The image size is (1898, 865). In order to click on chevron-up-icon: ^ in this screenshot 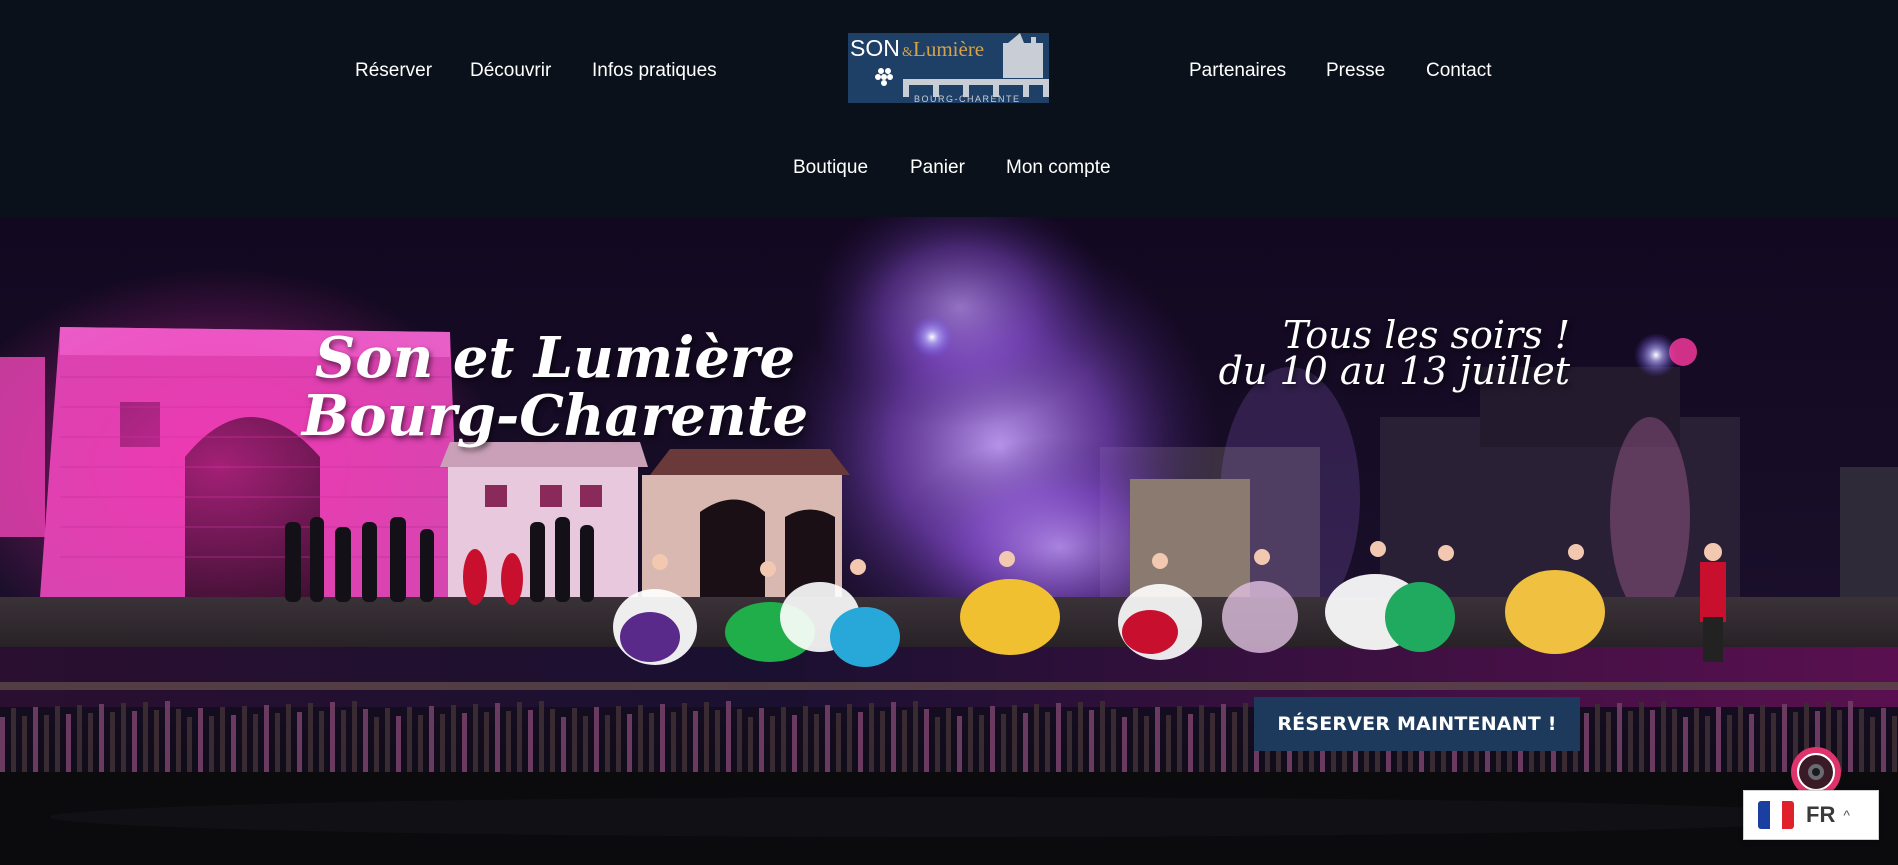, I will do `click(1846, 815)`.